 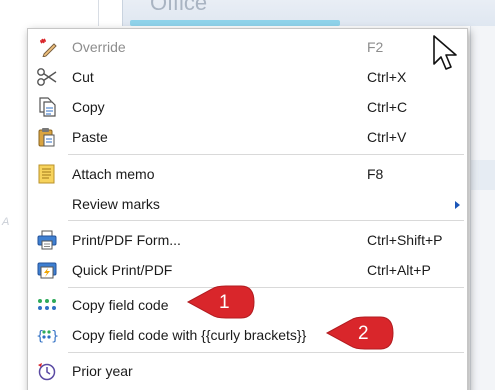 I want to click on memo-icon, so click(x=47, y=174).